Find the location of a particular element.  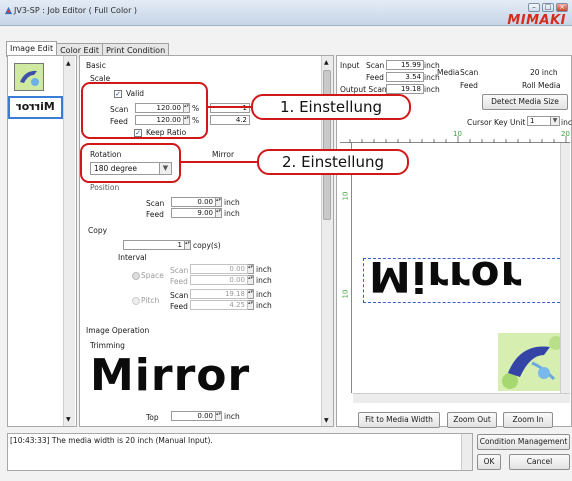

callout-1: 1. Einstellung is located at coordinates (331, 107).